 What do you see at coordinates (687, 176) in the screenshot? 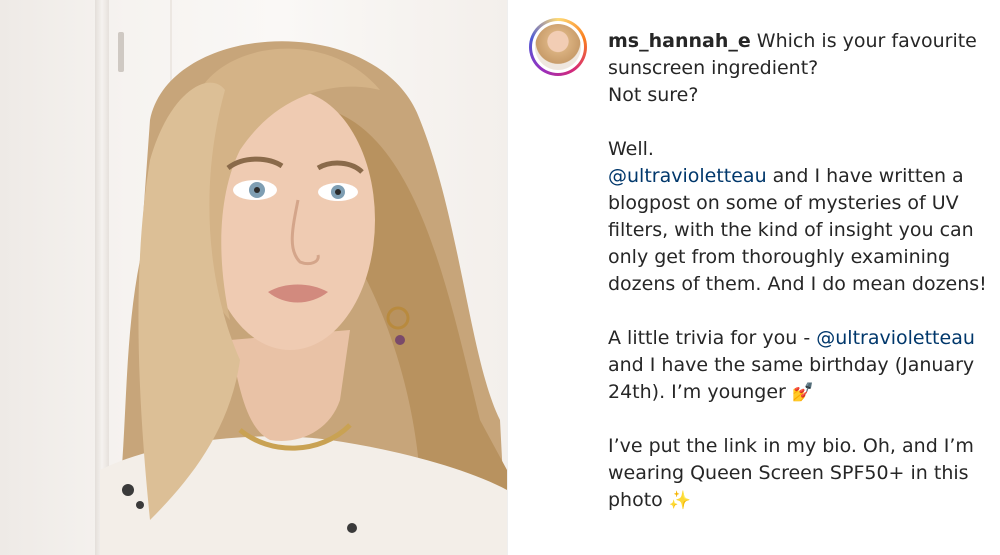
I see `mention-link-1: @ultravioletteau` at bounding box center [687, 176].